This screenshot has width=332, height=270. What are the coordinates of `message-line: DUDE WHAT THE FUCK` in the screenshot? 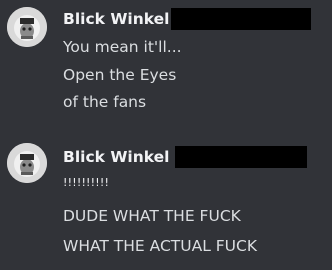 It's located at (152, 216).